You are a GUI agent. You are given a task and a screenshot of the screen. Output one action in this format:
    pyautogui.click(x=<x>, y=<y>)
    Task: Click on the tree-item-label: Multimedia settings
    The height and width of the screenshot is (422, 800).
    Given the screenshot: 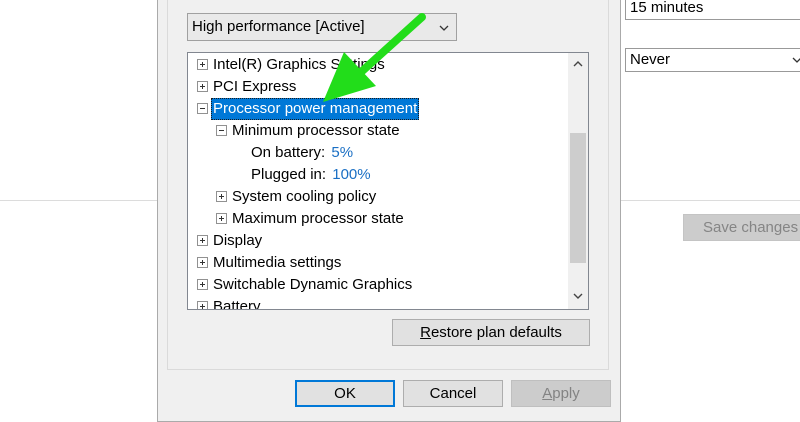 What is the action you would take?
    pyautogui.click(x=277, y=262)
    